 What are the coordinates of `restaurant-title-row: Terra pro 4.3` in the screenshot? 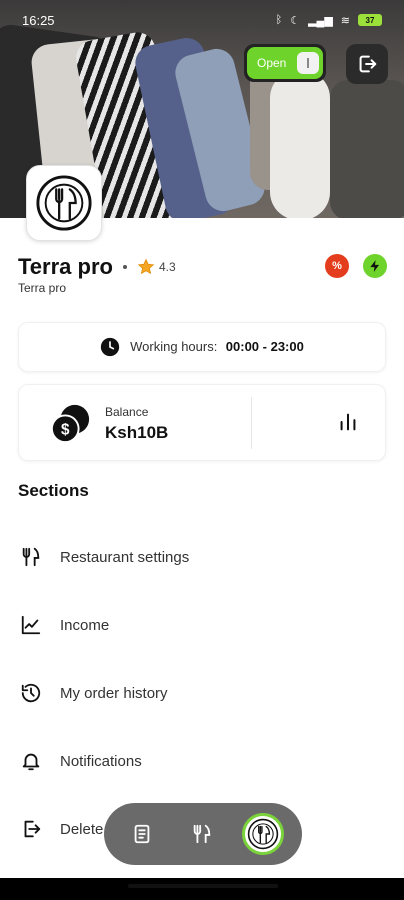 It's located at (97, 267).